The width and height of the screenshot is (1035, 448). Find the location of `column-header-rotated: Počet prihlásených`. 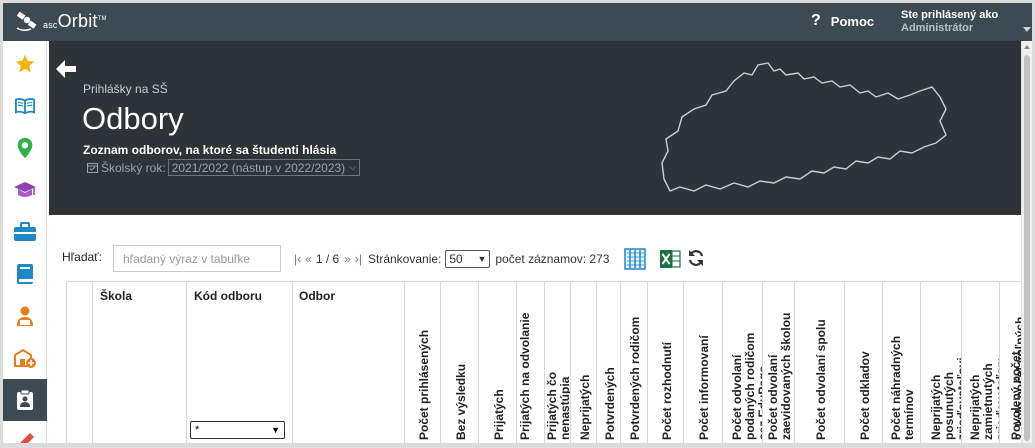

column-header-rotated: Počet prihlásených is located at coordinates (422, 362).